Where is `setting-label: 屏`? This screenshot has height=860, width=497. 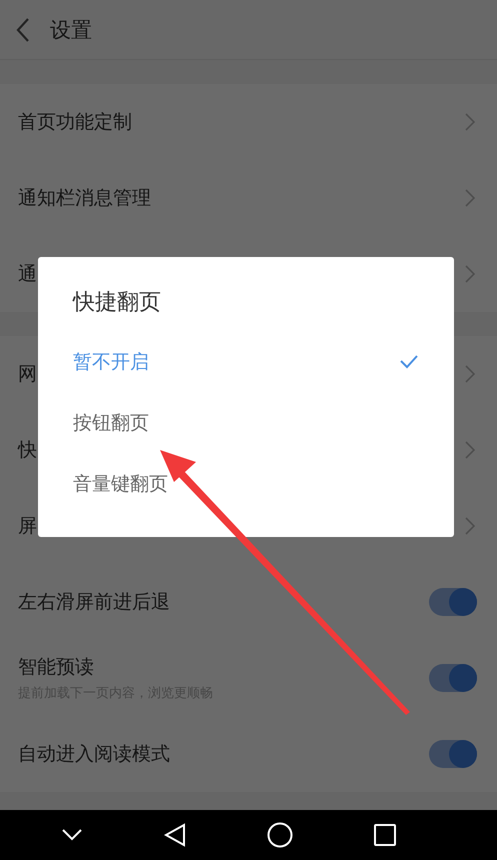 setting-label: 屏 is located at coordinates (27, 526).